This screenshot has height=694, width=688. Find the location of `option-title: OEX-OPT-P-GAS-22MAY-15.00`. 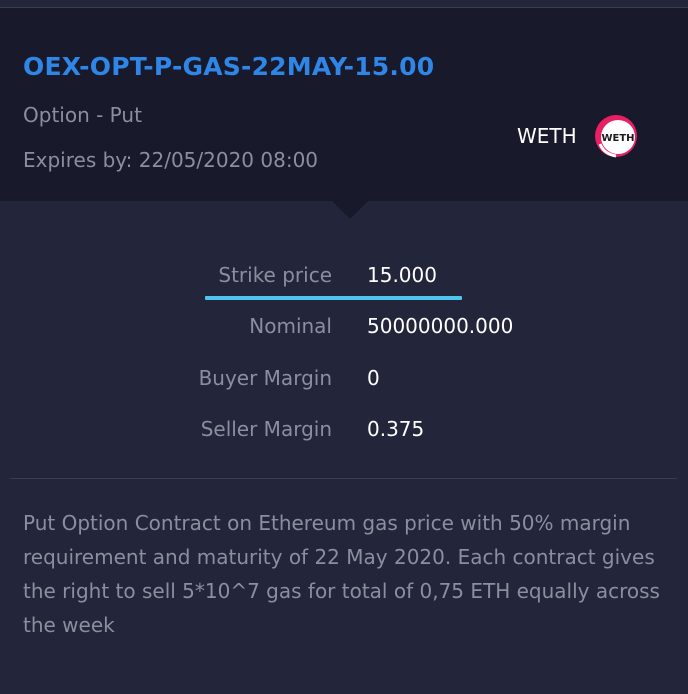

option-title: OEX-OPT-P-GAS-22MAY-15.00 is located at coordinates (228, 66).